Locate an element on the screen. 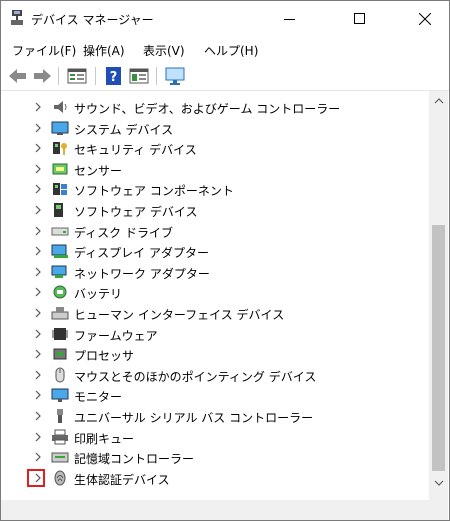 The image size is (450, 521). tree-item: ヒューマン インターフェイス デバイス is located at coordinates (215, 313).